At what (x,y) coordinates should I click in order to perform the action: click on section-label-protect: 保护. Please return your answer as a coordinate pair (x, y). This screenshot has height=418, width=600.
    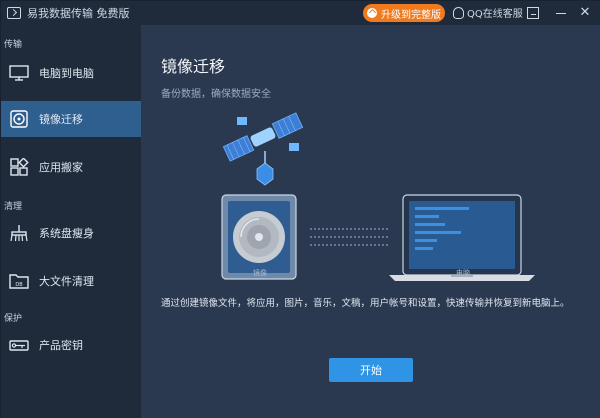
    Looking at the image, I should click on (13, 319).